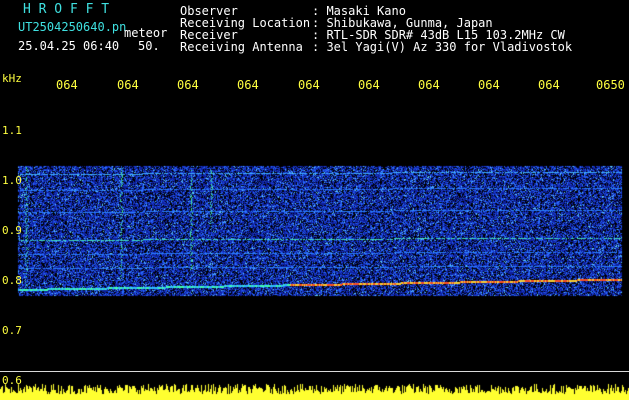  What do you see at coordinates (241, 47) in the screenshot?
I see `field-label-antenna: Receiving Antenna` at bounding box center [241, 47].